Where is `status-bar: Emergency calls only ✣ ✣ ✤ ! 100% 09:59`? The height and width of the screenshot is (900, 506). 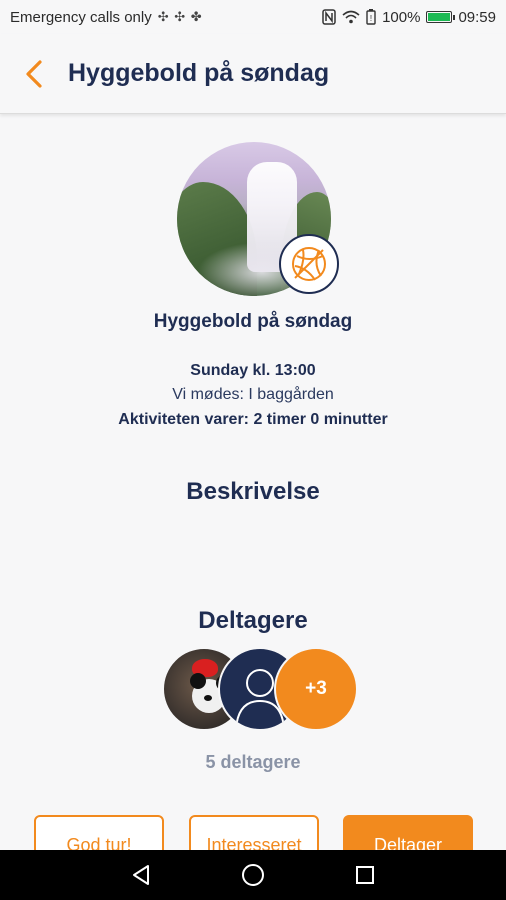
status-bar: Emergency calls only ✣ ✣ ✤ ! 100% 09:59 is located at coordinates (253, 17).